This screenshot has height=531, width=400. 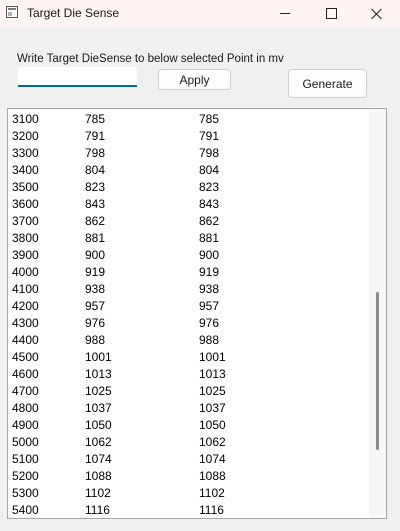 I want to click on target-value-cell: 900, so click(x=209, y=255).